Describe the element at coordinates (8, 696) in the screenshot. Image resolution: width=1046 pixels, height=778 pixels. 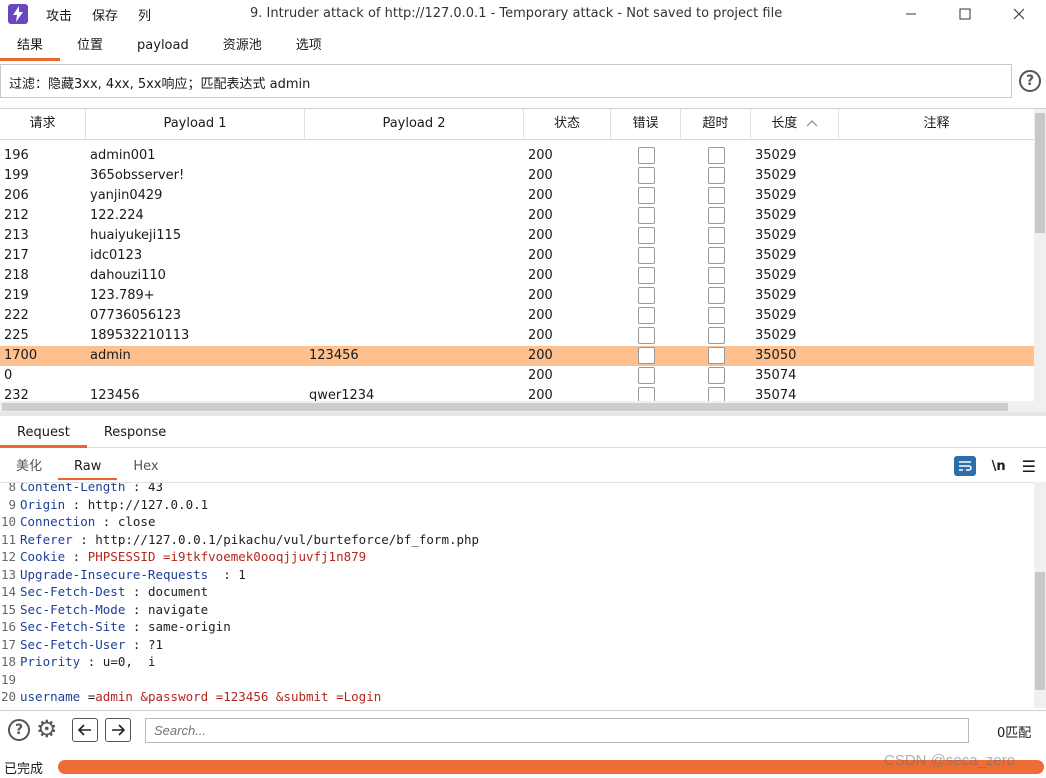
I see `line-number: 20` at that location.